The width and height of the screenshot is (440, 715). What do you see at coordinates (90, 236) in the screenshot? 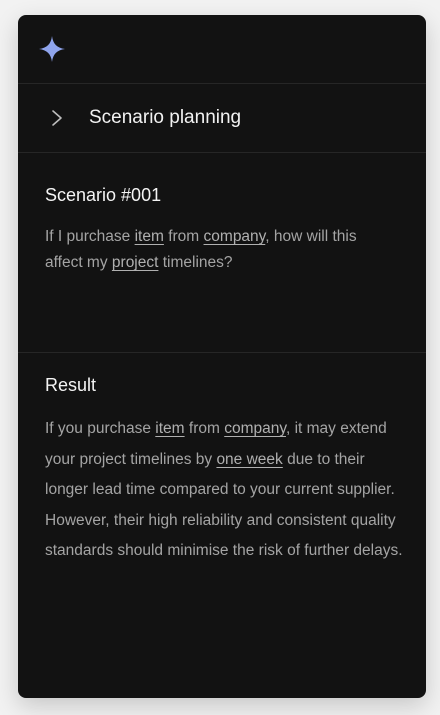
I see `query-text: If I purchase` at bounding box center [90, 236].